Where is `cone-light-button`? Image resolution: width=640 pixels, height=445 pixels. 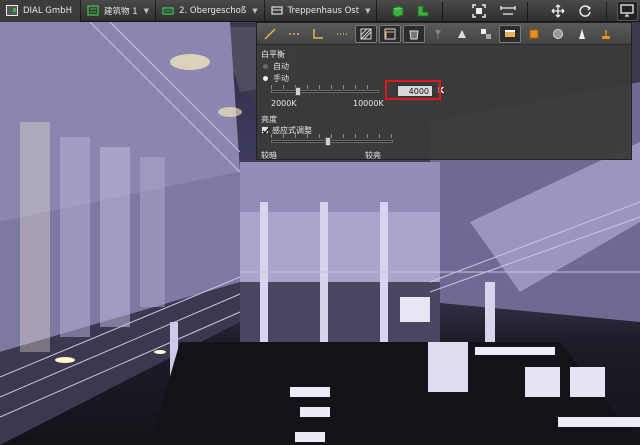 cone-light-button is located at coordinates (462, 34).